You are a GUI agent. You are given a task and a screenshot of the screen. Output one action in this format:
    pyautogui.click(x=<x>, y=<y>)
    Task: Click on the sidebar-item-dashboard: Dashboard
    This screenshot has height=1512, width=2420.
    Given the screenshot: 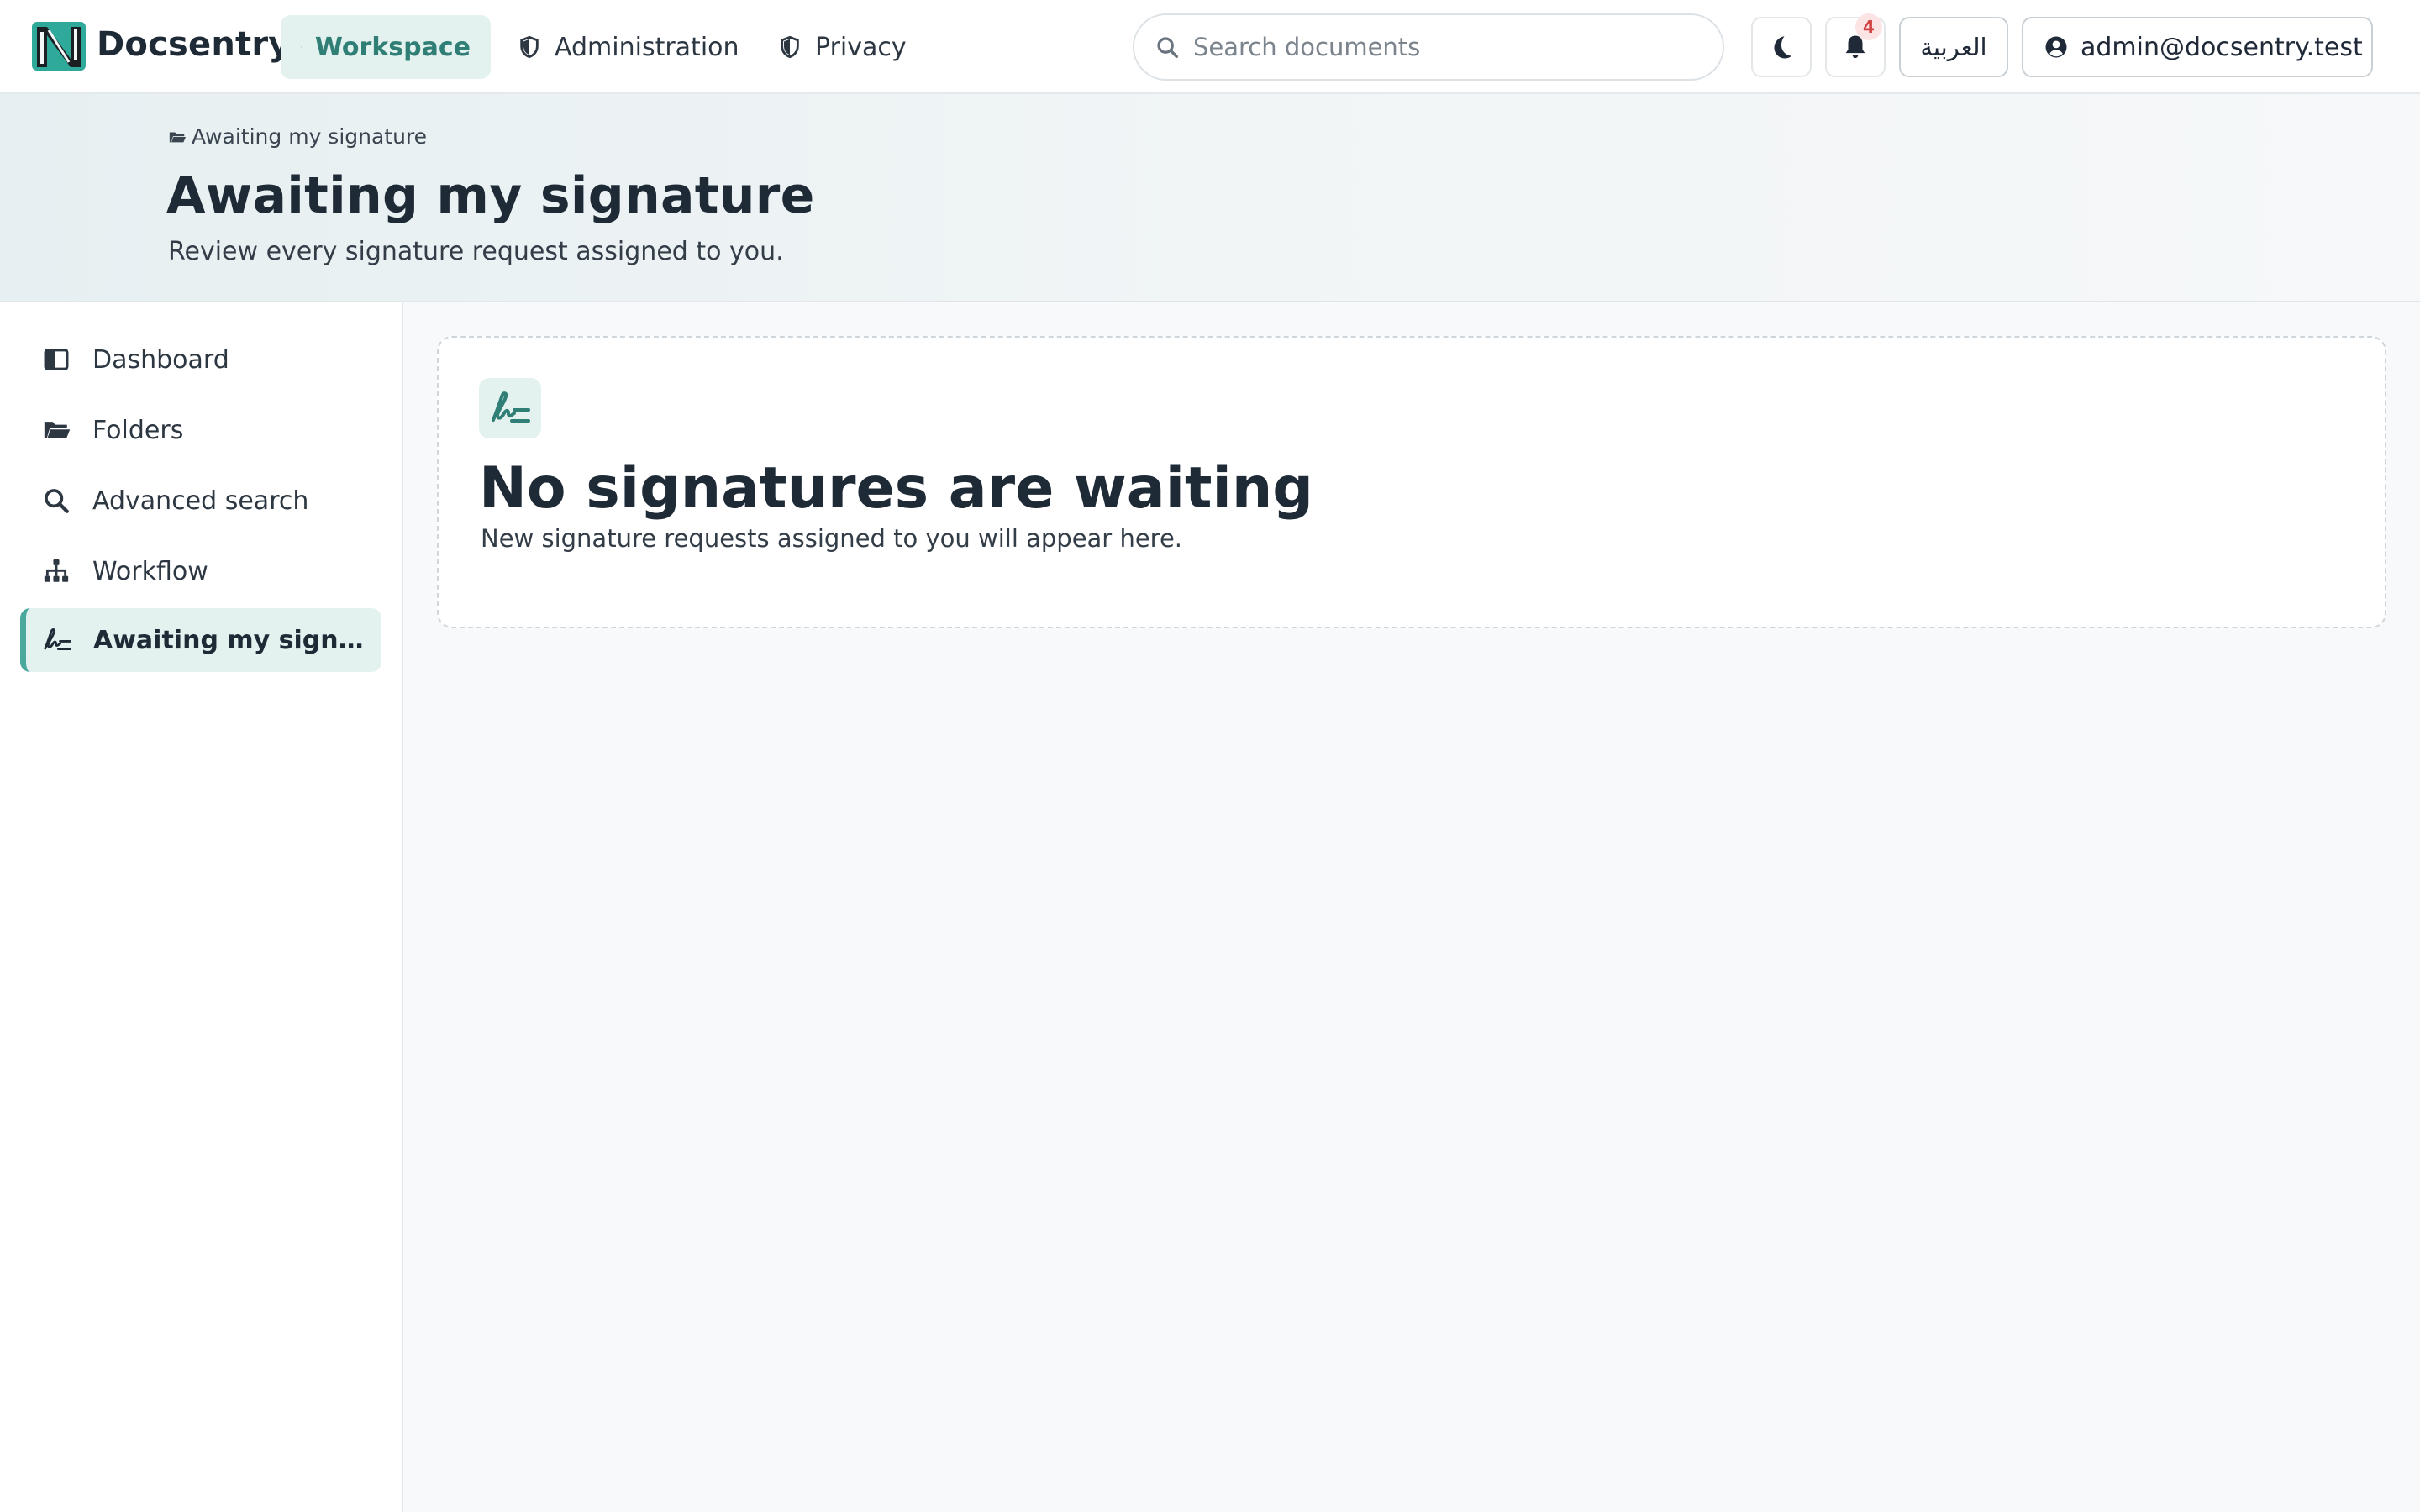 What is the action you would take?
    pyautogui.click(x=200, y=359)
    